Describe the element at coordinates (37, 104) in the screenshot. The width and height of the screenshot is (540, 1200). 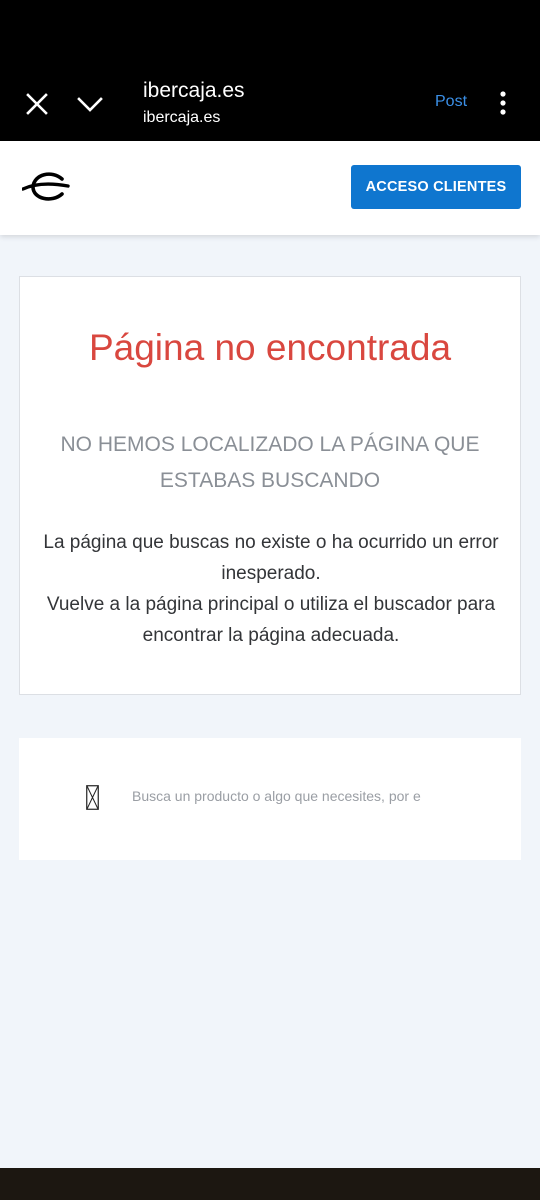
I see `close-icon` at that location.